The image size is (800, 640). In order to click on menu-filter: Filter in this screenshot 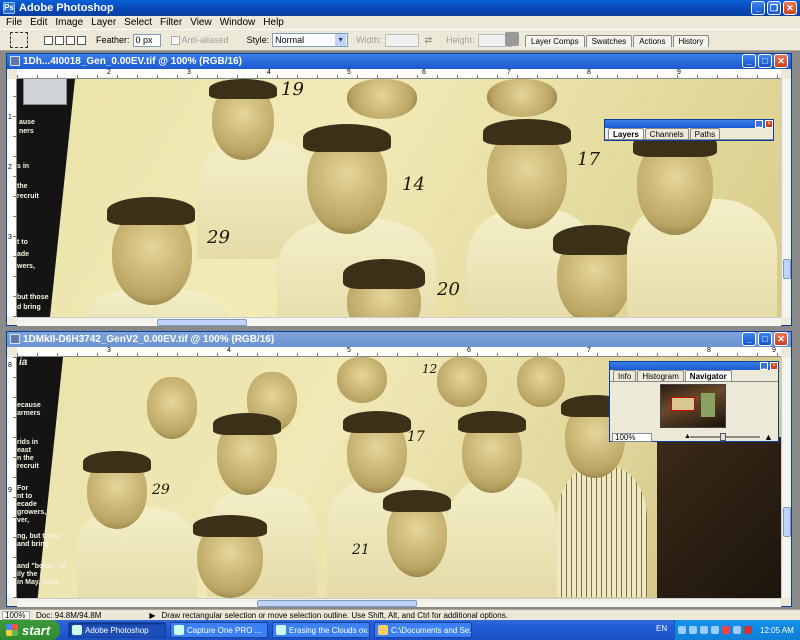, I will do `click(171, 22)`.